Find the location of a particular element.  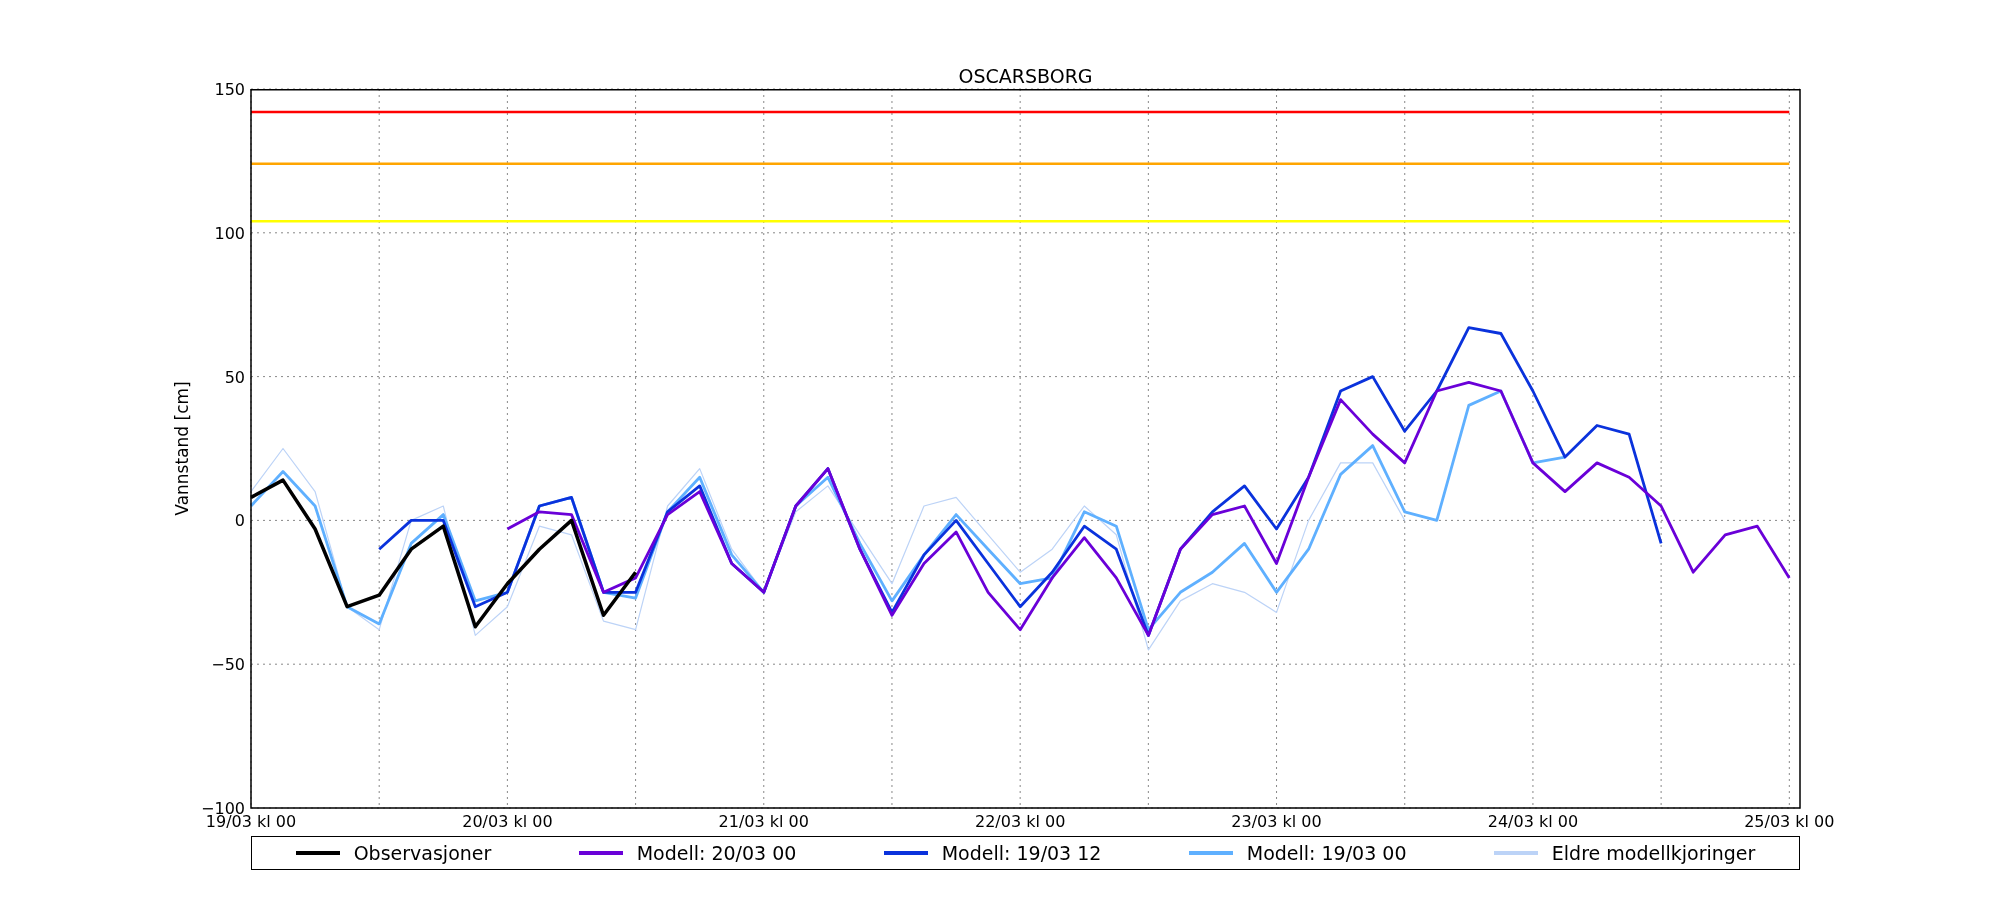

legend-label: Modell: 20/03 00 is located at coordinates (716, 853).